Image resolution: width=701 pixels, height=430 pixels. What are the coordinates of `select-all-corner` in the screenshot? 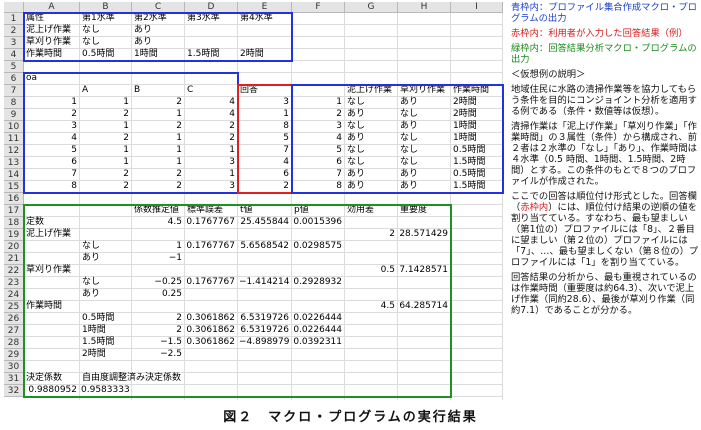 It's located at (14, 7).